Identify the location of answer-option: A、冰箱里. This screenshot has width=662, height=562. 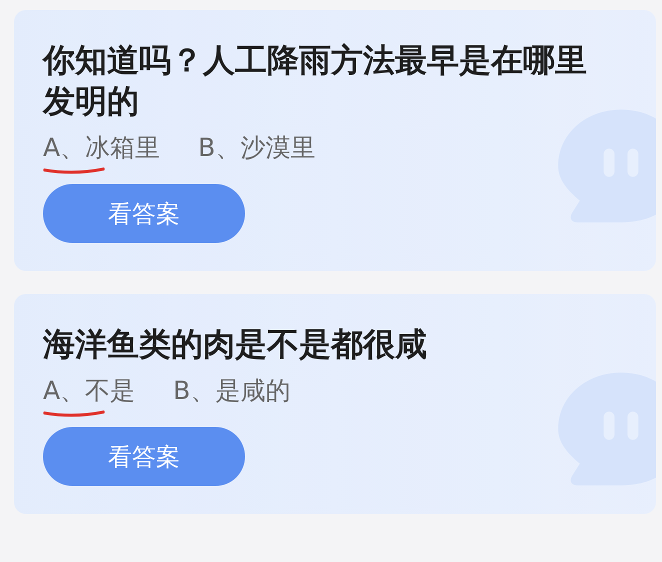
(101, 153).